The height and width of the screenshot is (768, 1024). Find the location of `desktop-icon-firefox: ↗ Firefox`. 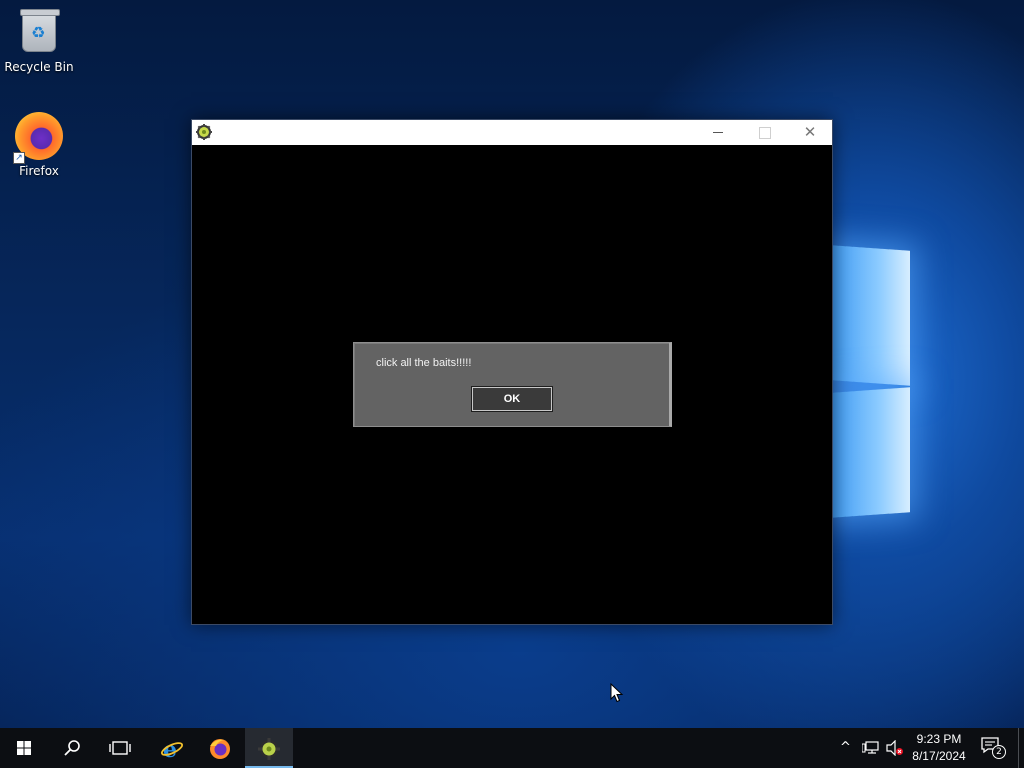

desktop-icon-firefox: ↗ Firefox is located at coordinates (39, 145).